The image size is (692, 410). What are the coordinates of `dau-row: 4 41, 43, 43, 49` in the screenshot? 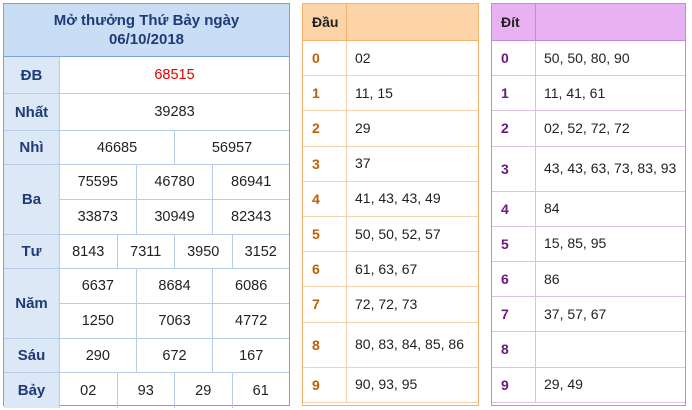 It's located at (390, 199).